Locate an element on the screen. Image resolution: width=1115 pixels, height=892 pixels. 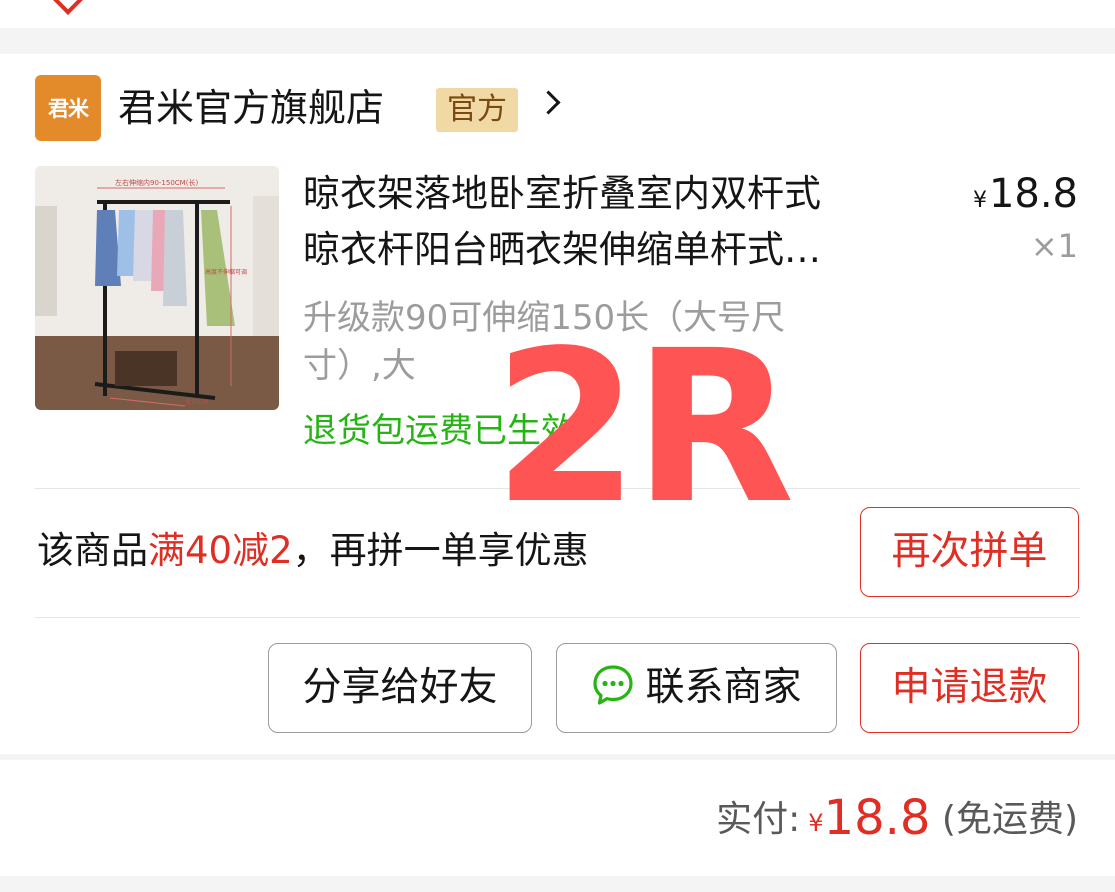
overlay-label: 2R is located at coordinates (644, 427).